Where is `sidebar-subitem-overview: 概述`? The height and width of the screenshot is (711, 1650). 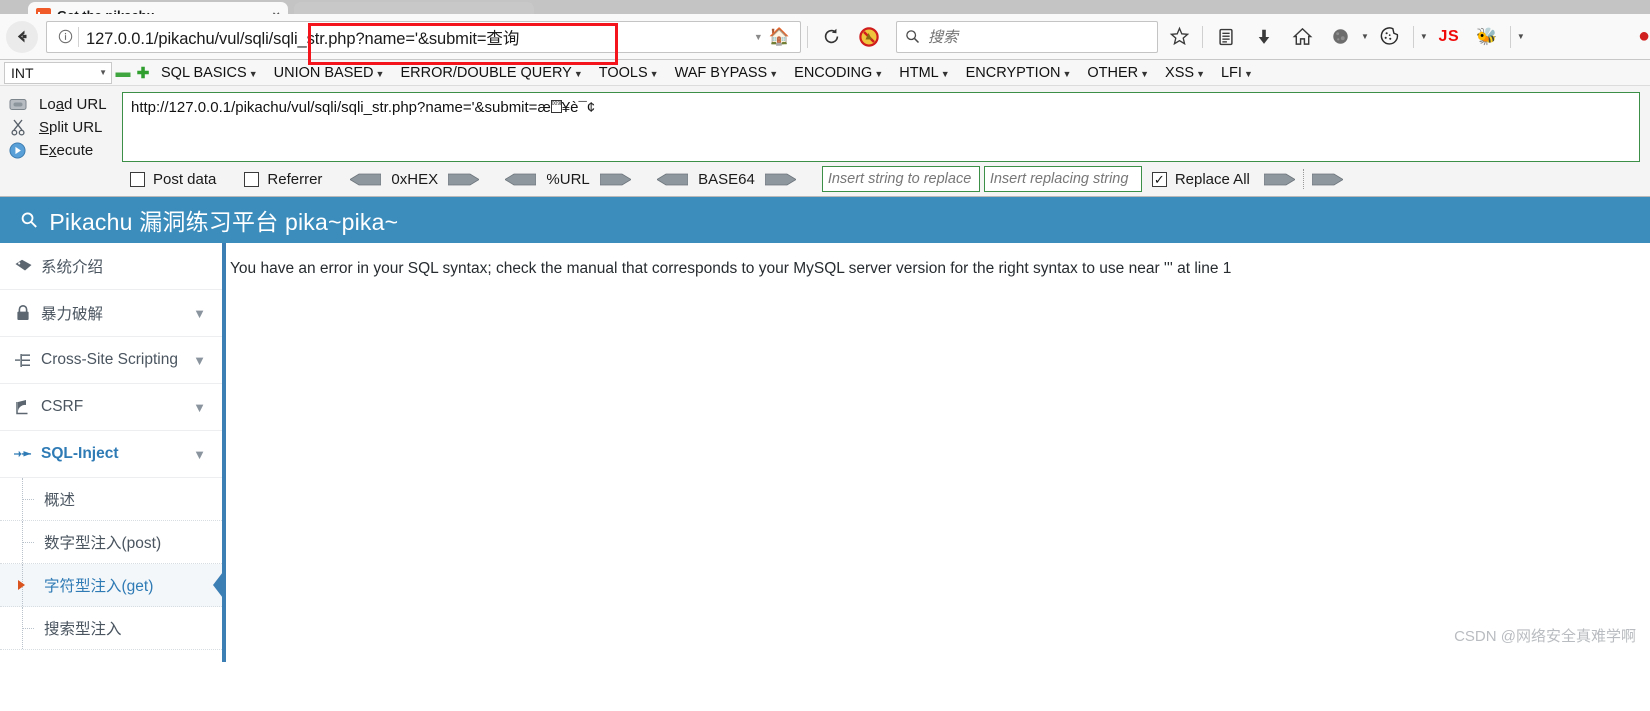 sidebar-subitem-overview: 概述 is located at coordinates (111, 499).